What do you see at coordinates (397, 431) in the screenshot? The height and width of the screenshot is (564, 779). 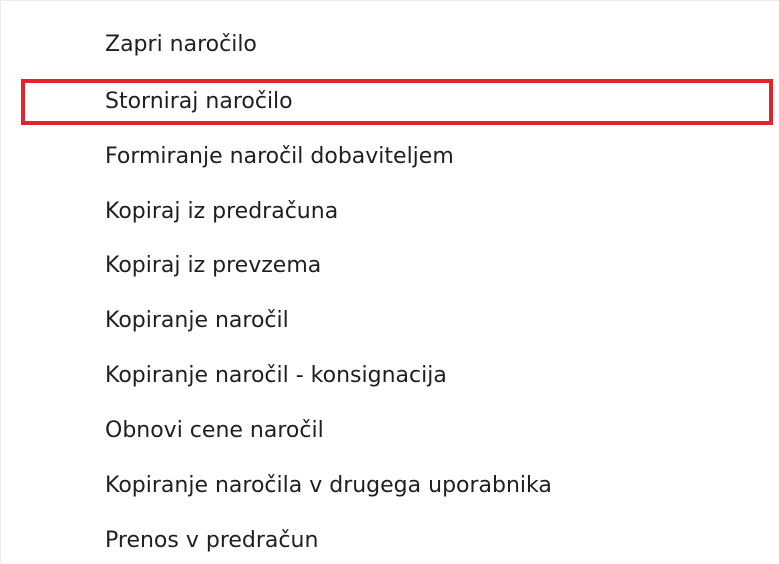 I see `menu-item-obnovi-cene-narocil: Obnovi cene naročil` at bounding box center [397, 431].